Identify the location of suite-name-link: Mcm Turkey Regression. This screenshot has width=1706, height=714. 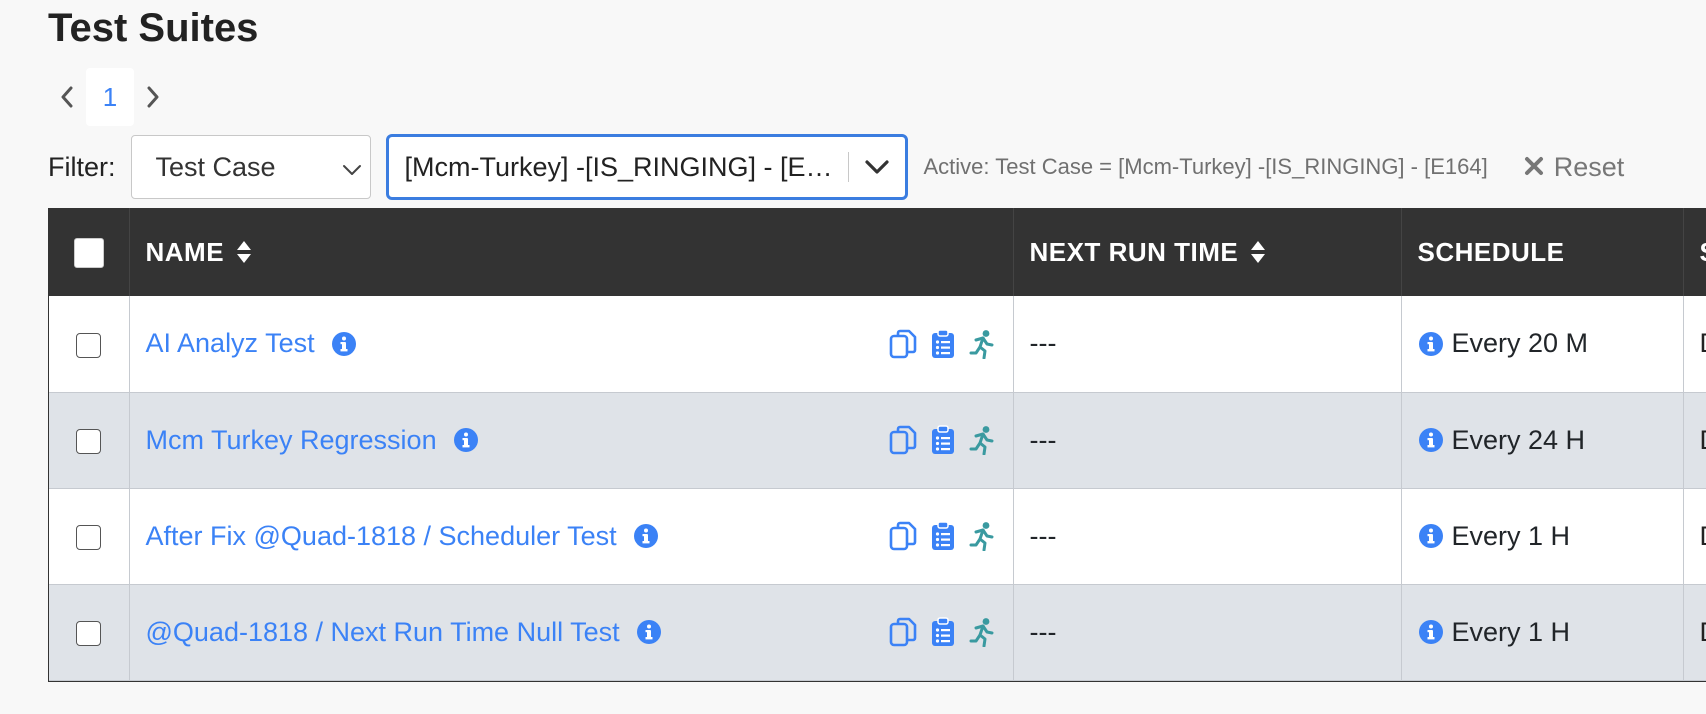
(291, 440).